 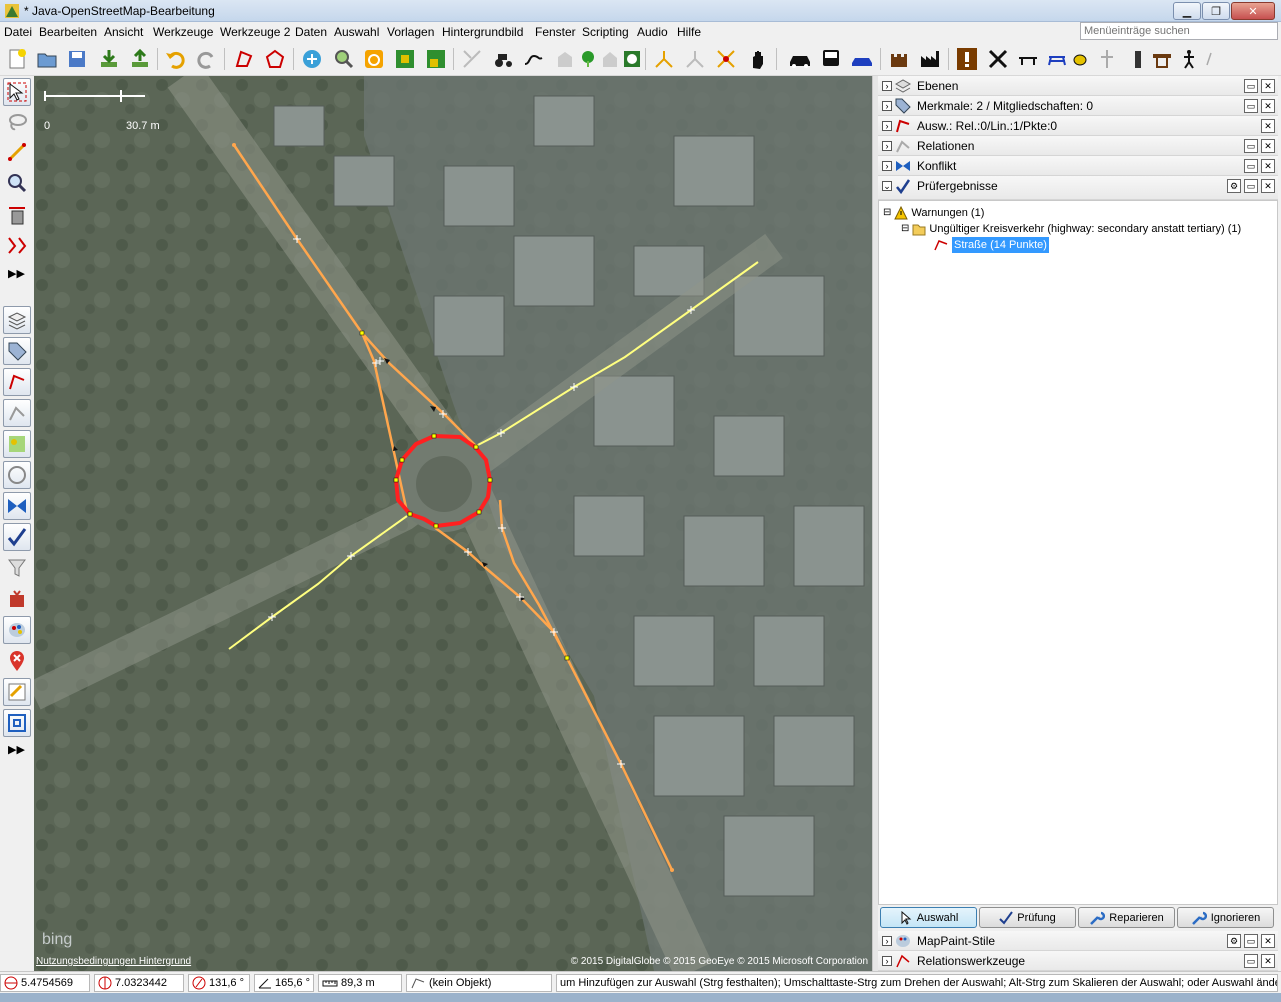 I want to click on factory-icon, so click(x=930, y=59).